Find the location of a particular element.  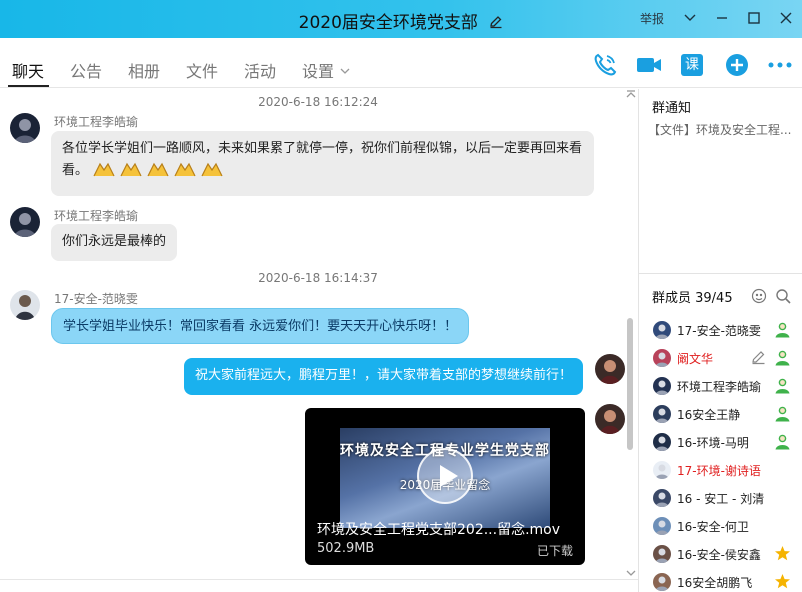

maximize-icon is located at coordinates (754, 18).